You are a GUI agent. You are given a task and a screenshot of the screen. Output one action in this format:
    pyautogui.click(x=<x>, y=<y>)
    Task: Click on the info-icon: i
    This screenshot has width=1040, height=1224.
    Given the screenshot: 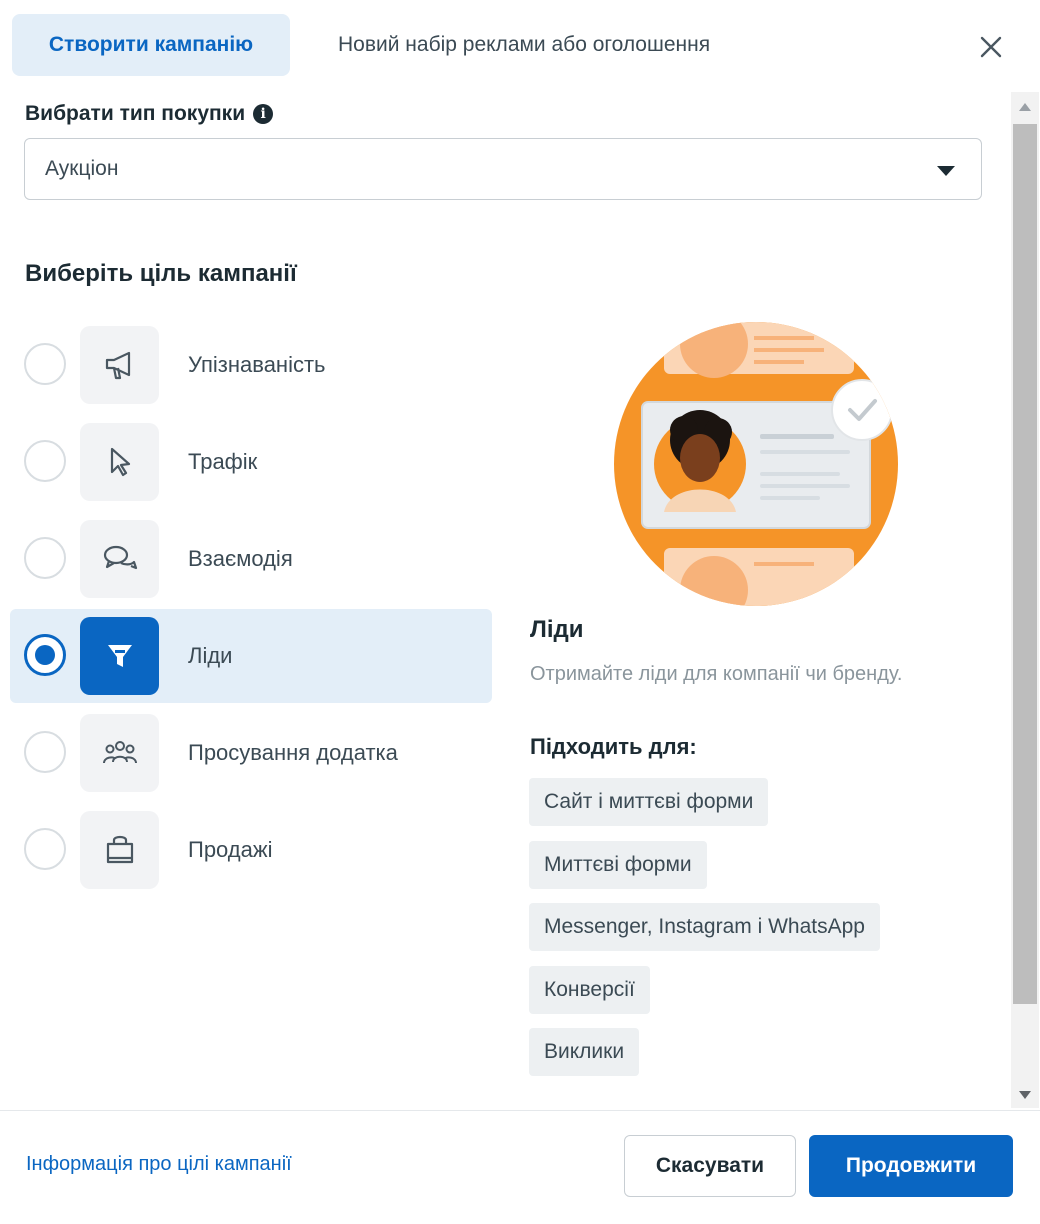 What is the action you would take?
    pyautogui.click(x=263, y=114)
    